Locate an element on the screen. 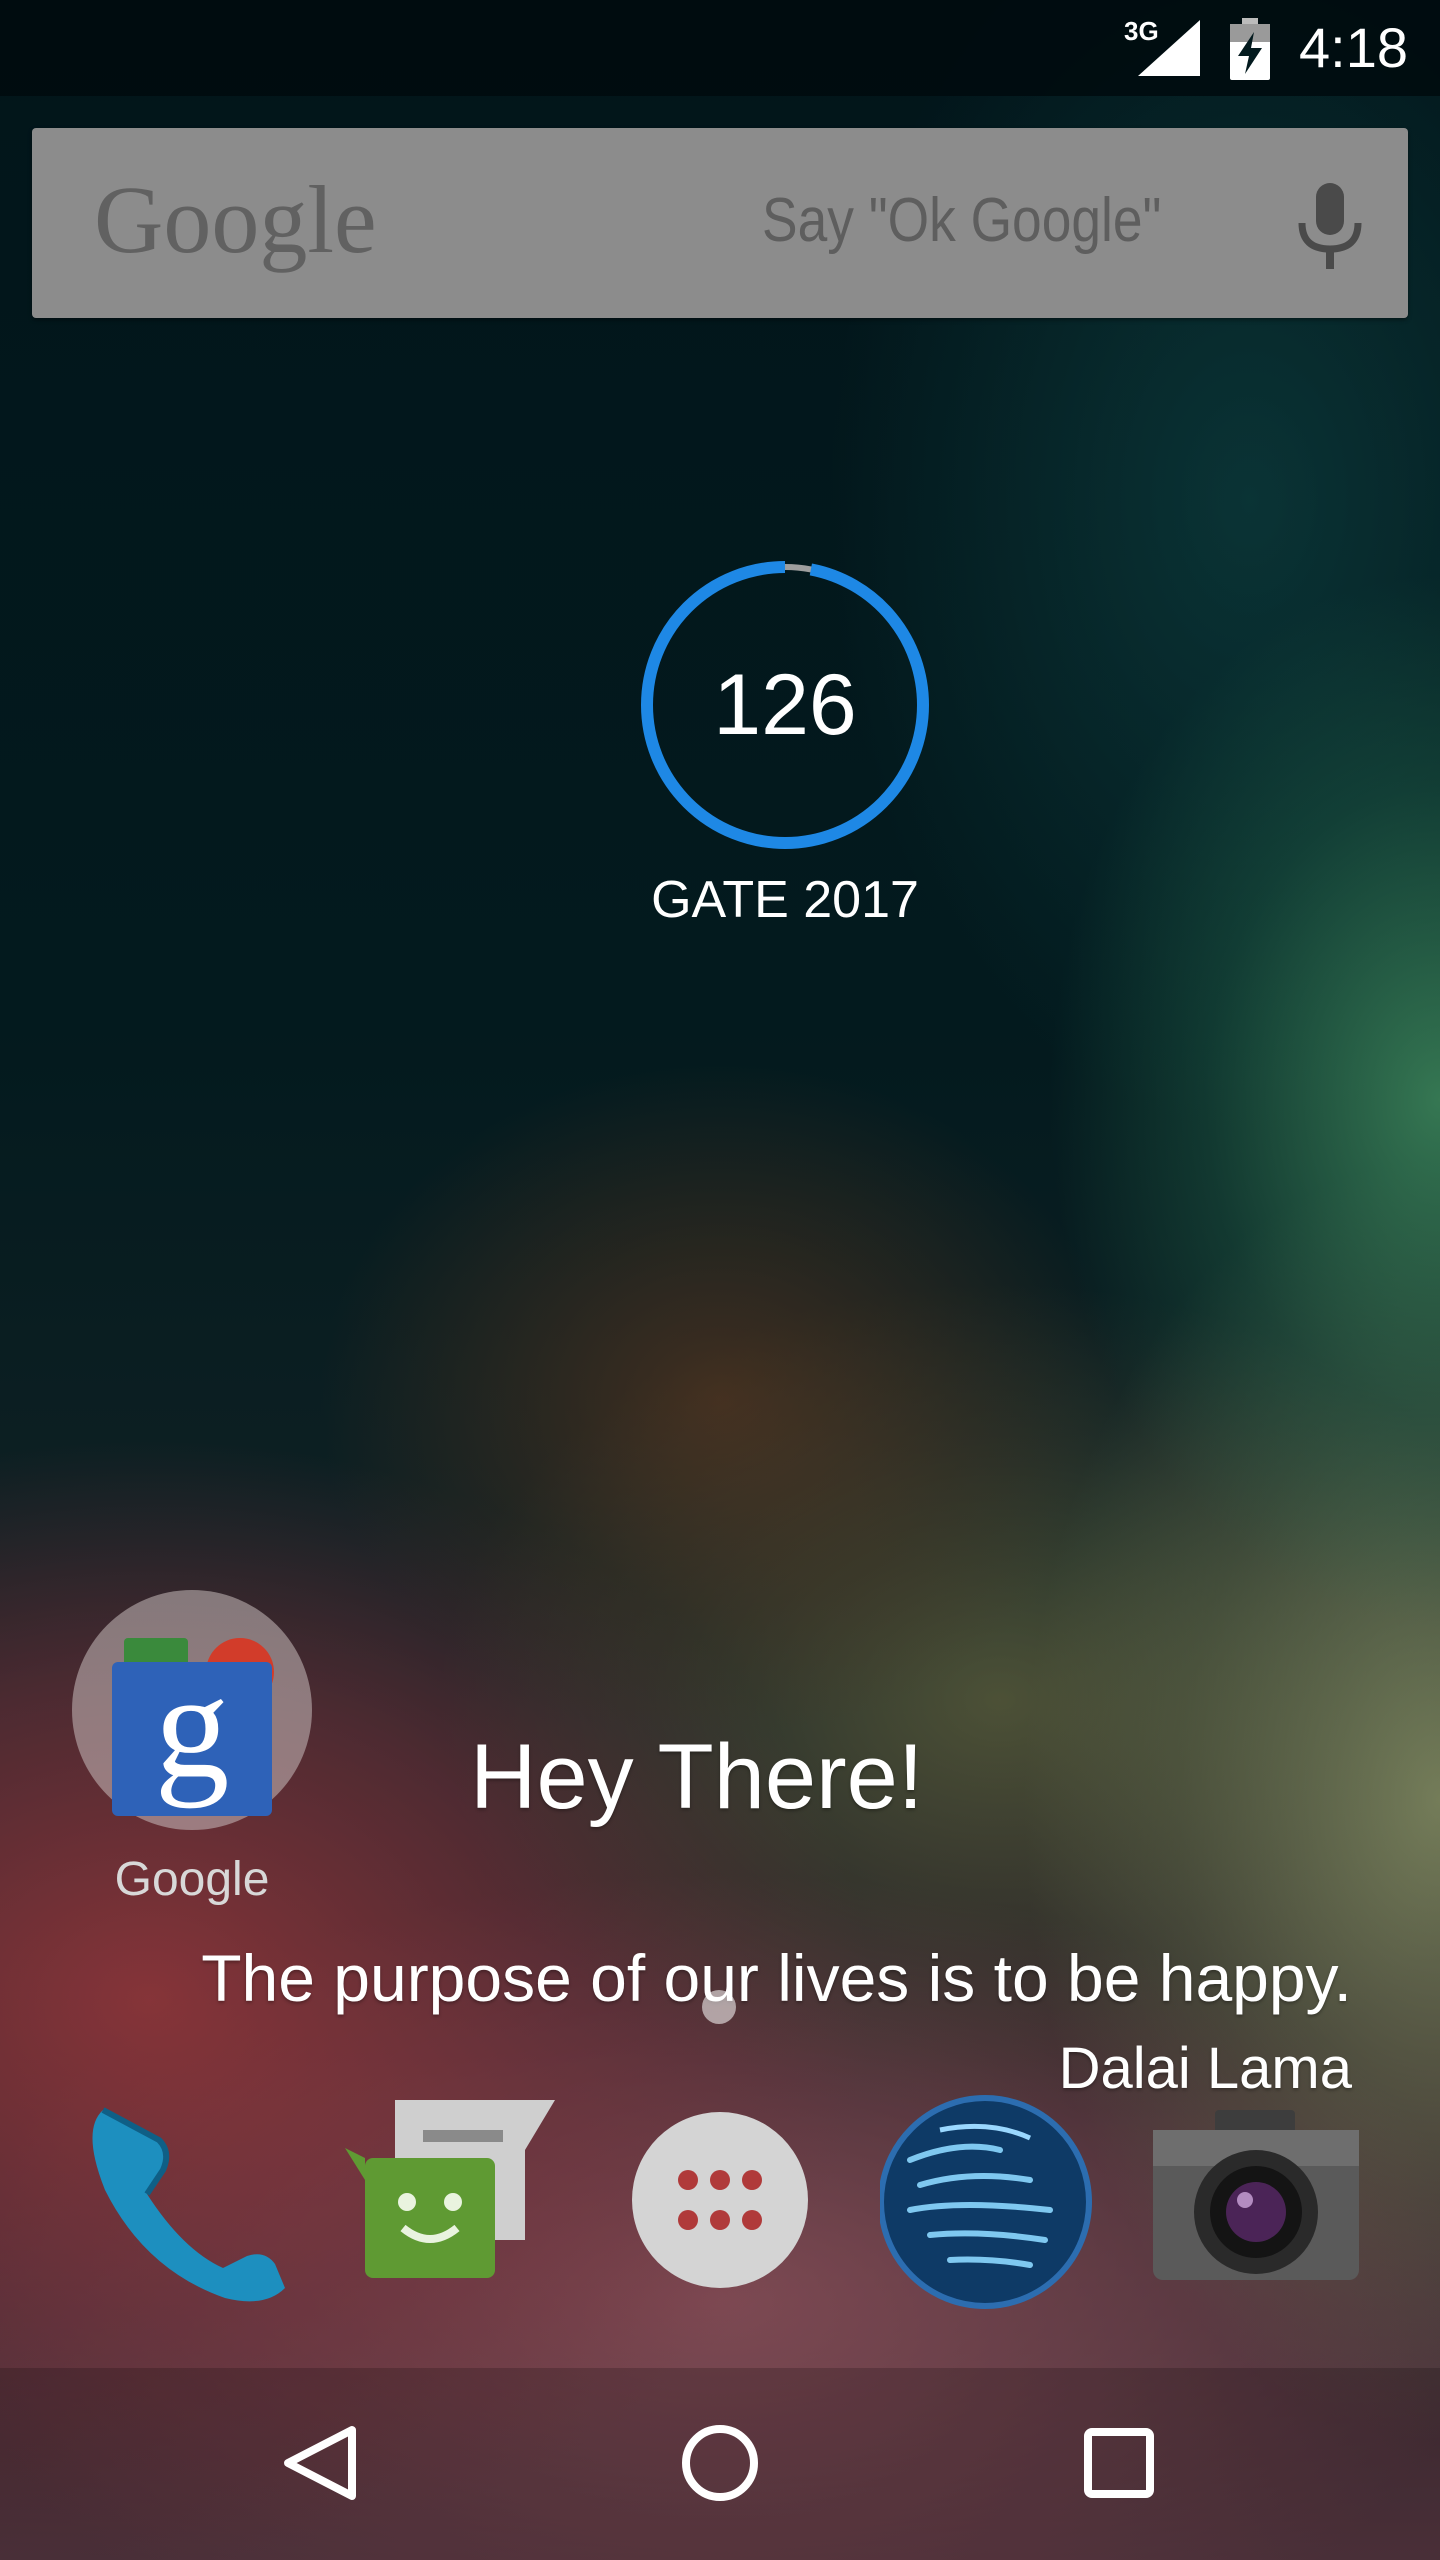  phone-icon is located at coordinates (188, 2204).